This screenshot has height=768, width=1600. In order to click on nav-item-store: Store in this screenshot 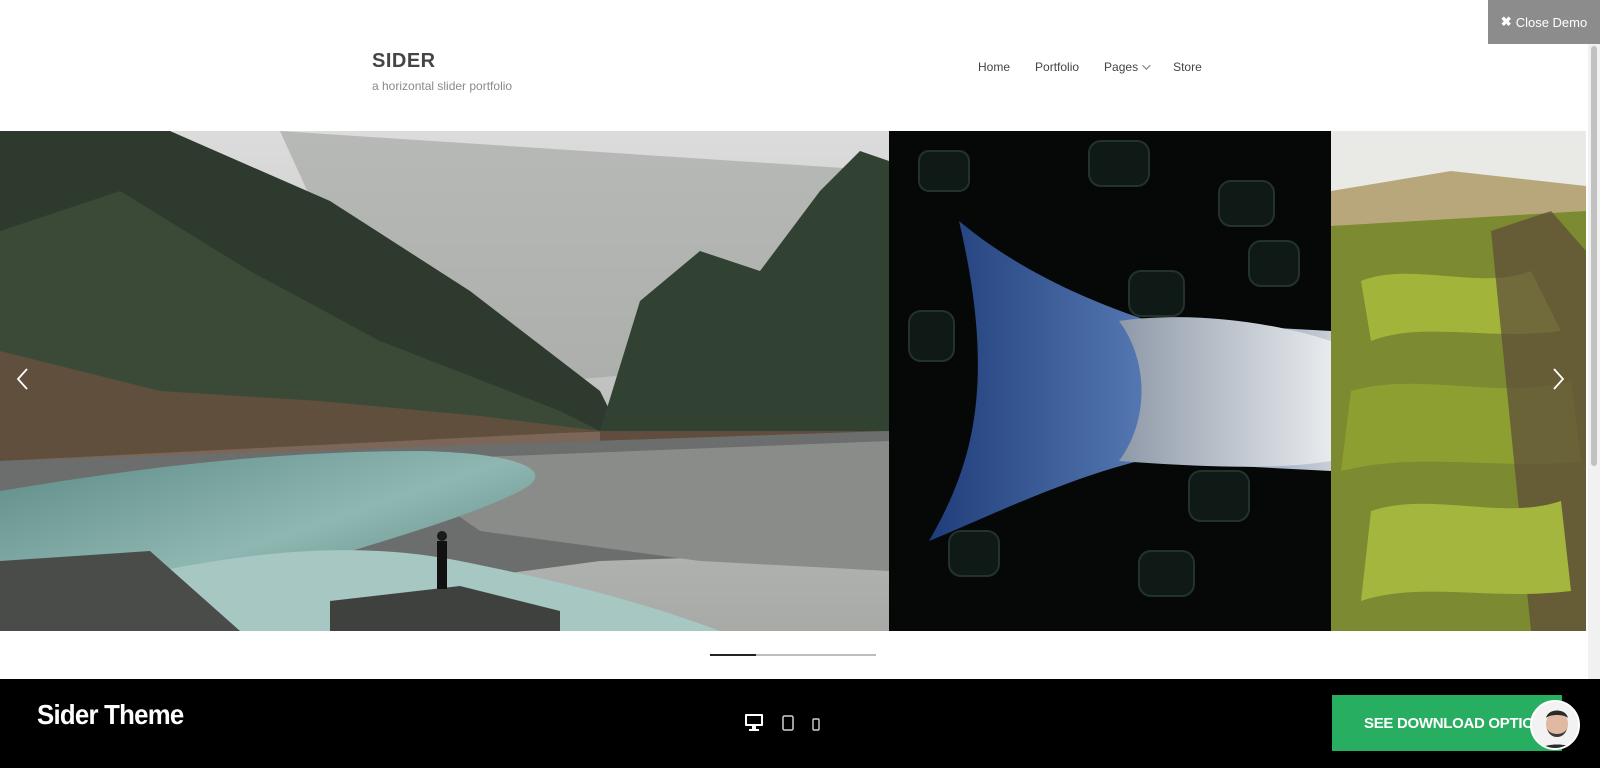, I will do `click(1187, 67)`.